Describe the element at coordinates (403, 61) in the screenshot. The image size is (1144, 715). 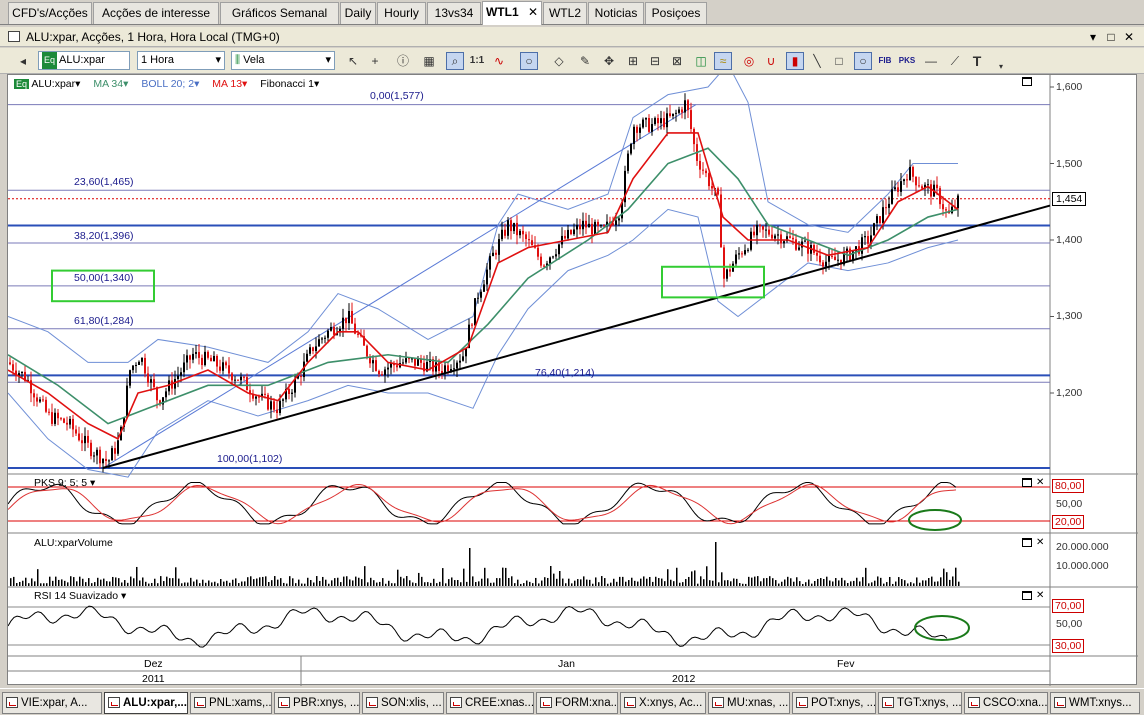
I see `info-icon: ⓘ` at that location.